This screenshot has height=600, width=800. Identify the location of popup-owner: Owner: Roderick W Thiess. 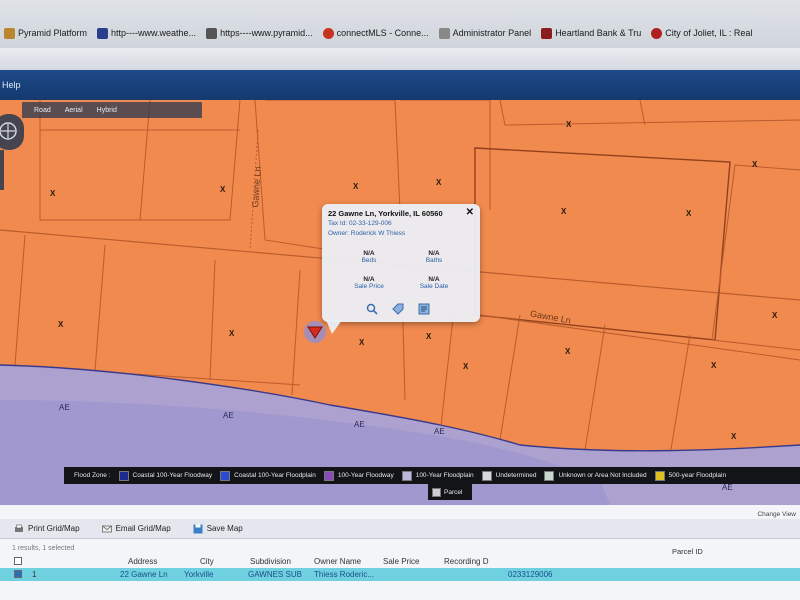
(367, 233).